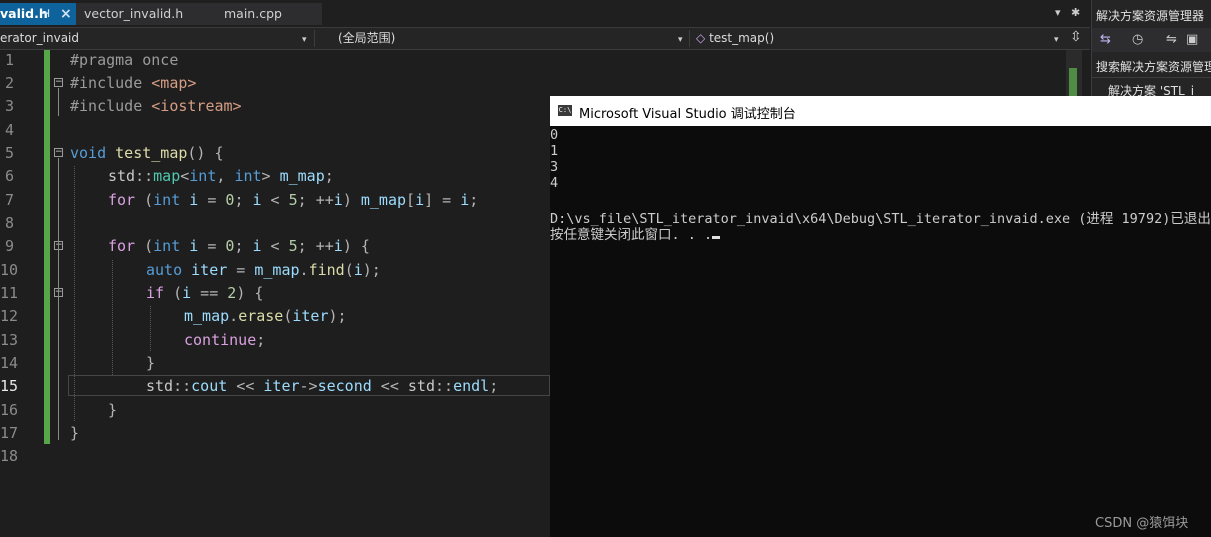 The height and width of the screenshot is (537, 1211). I want to click on line-number: 4, so click(9, 130).